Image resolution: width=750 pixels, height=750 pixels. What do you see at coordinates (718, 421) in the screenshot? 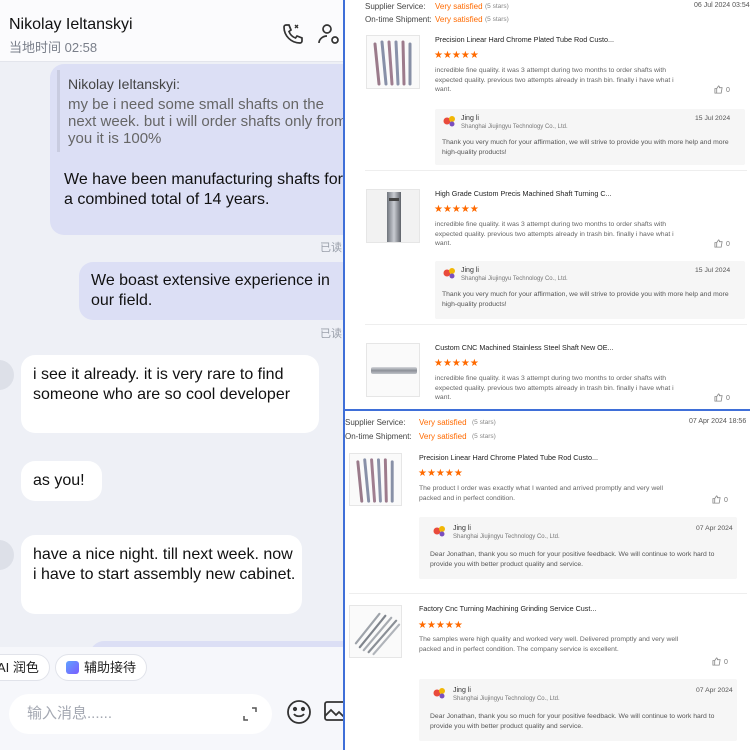
I see `review-date: 07 Apr 2024 18:56` at bounding box center [718, 421].